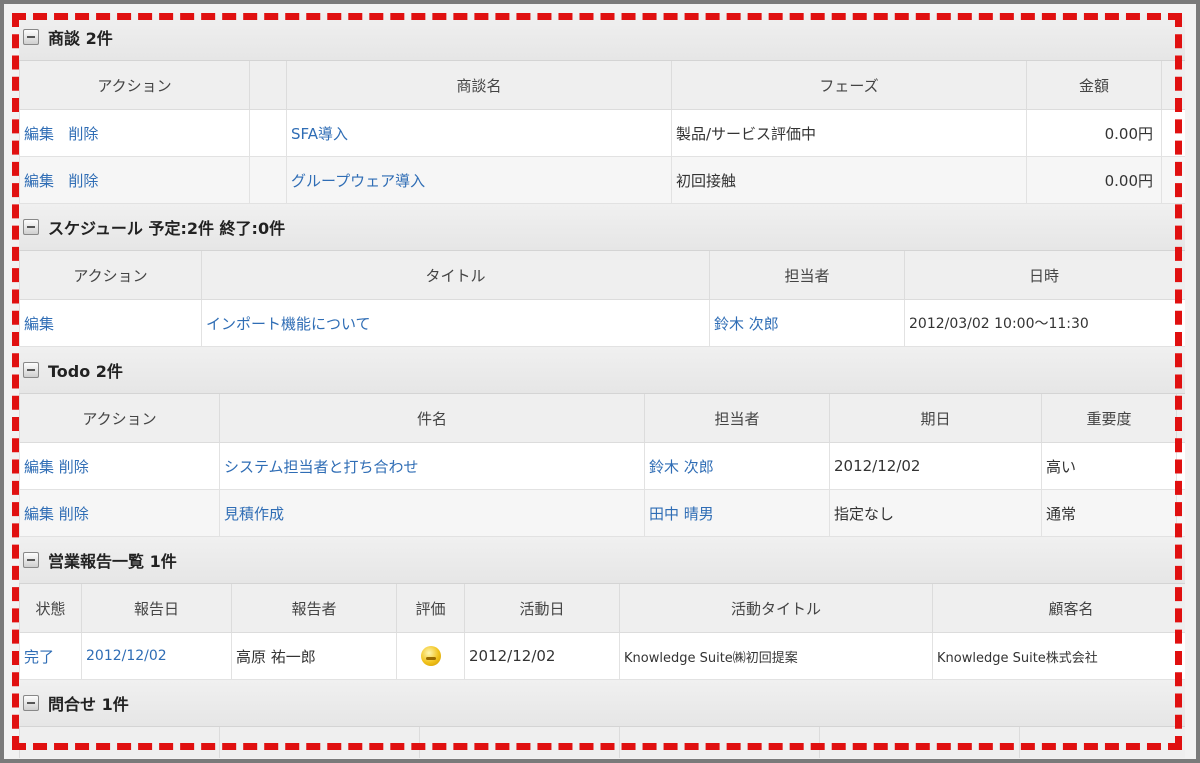 This screenshot has height=763, width=1200. I want to click on column-header: 商談名, so click(479, 85).